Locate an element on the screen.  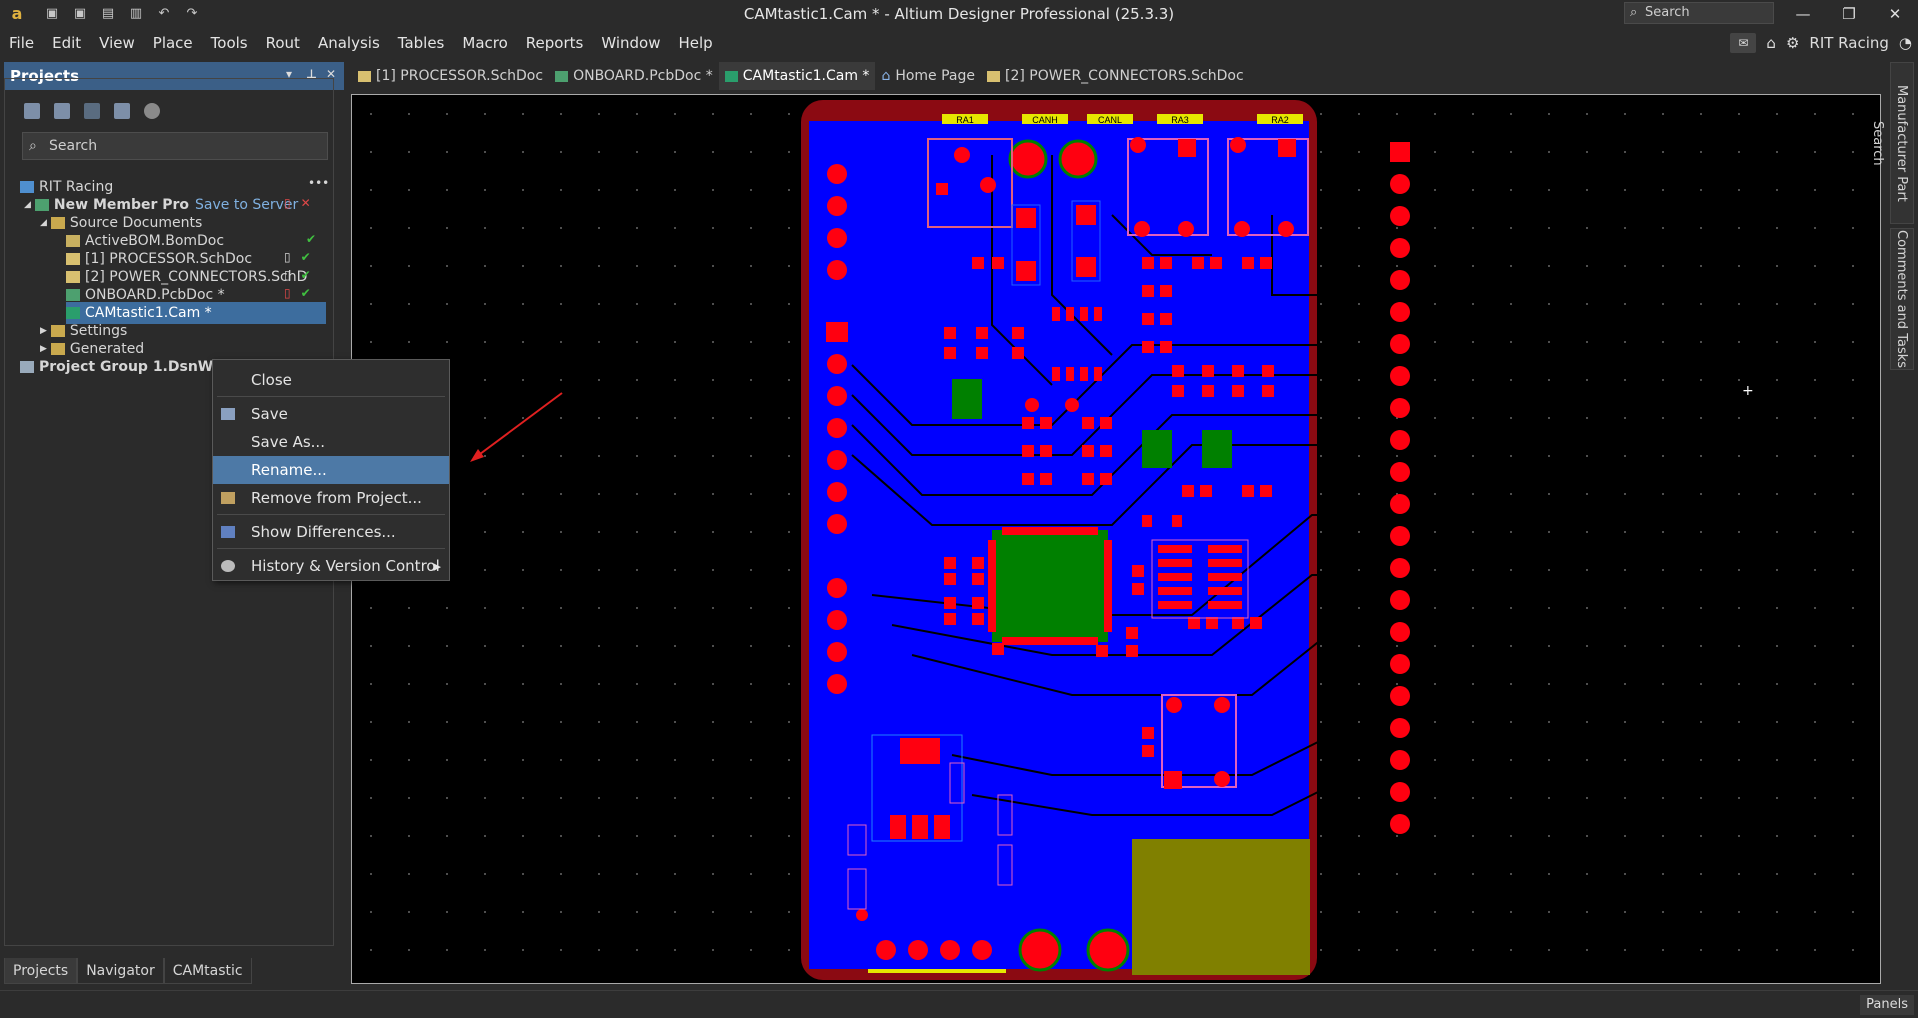
manufacturer-part-search-tab: Manufacturer Part Search is located at coordinates (1892, 143).